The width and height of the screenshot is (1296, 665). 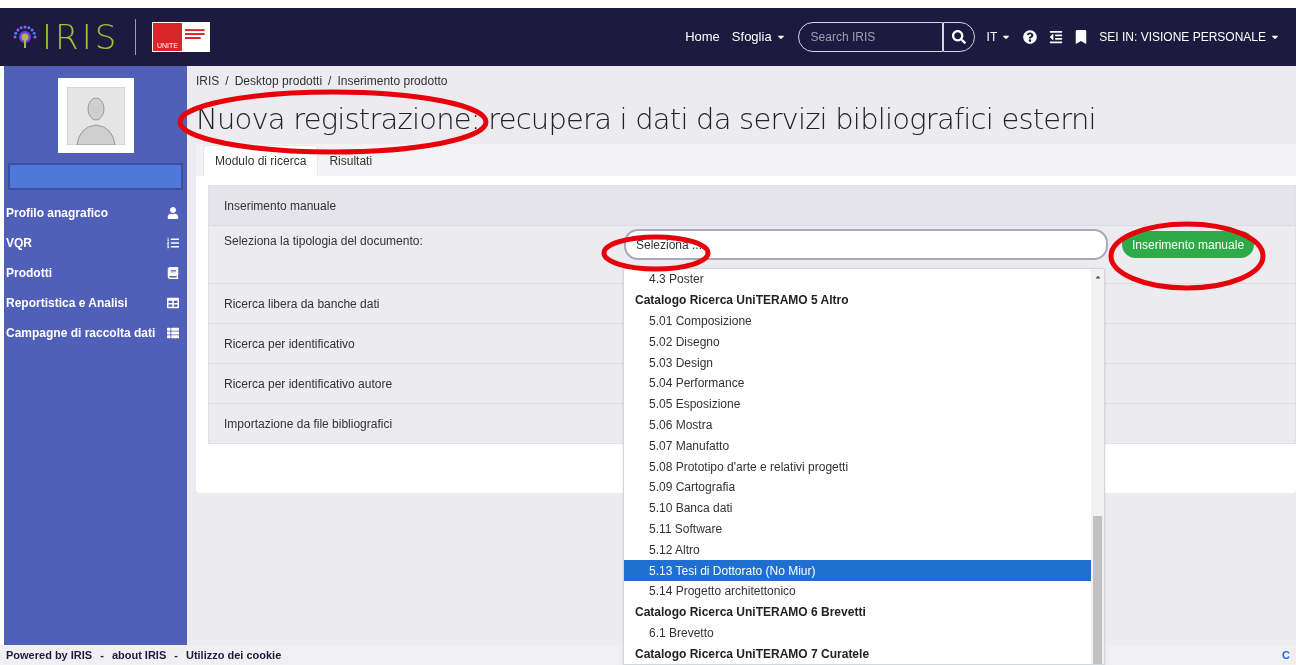 What do you see at coordinates (81, 37) in the screenshot?
I see `logo-text: IRIS` at bounding box center [81, 37].